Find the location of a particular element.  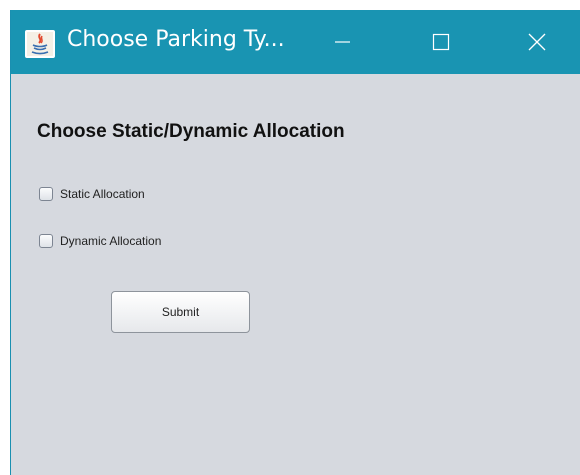

maximize-icon is located at coordinates (441, 42).